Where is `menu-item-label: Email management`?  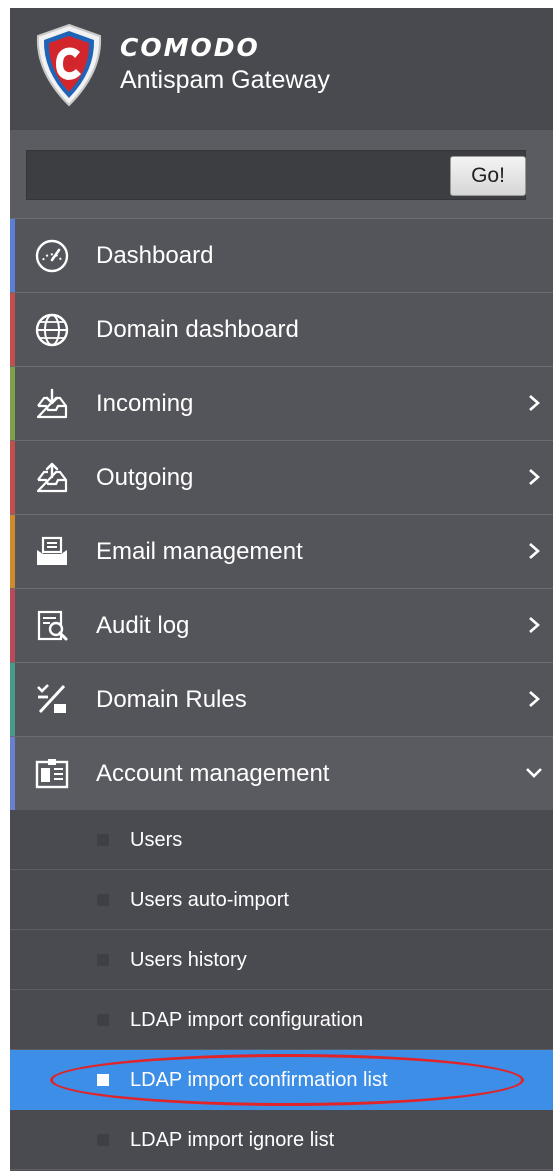 menu-item-label: Email management is located at coordinates (199, 551).